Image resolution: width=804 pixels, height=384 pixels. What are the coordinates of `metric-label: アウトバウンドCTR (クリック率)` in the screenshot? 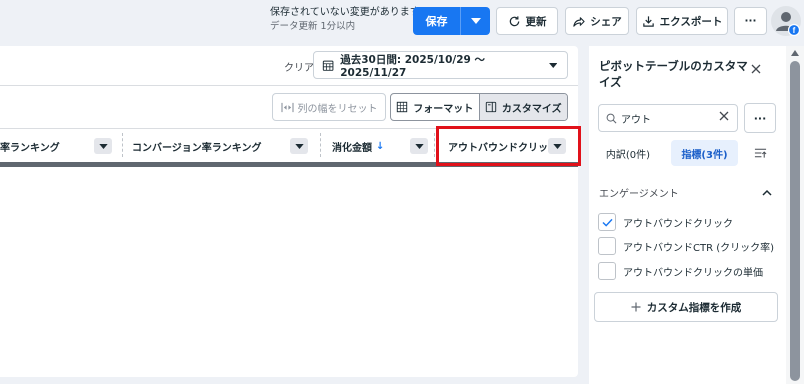 It's located at (699, 248).